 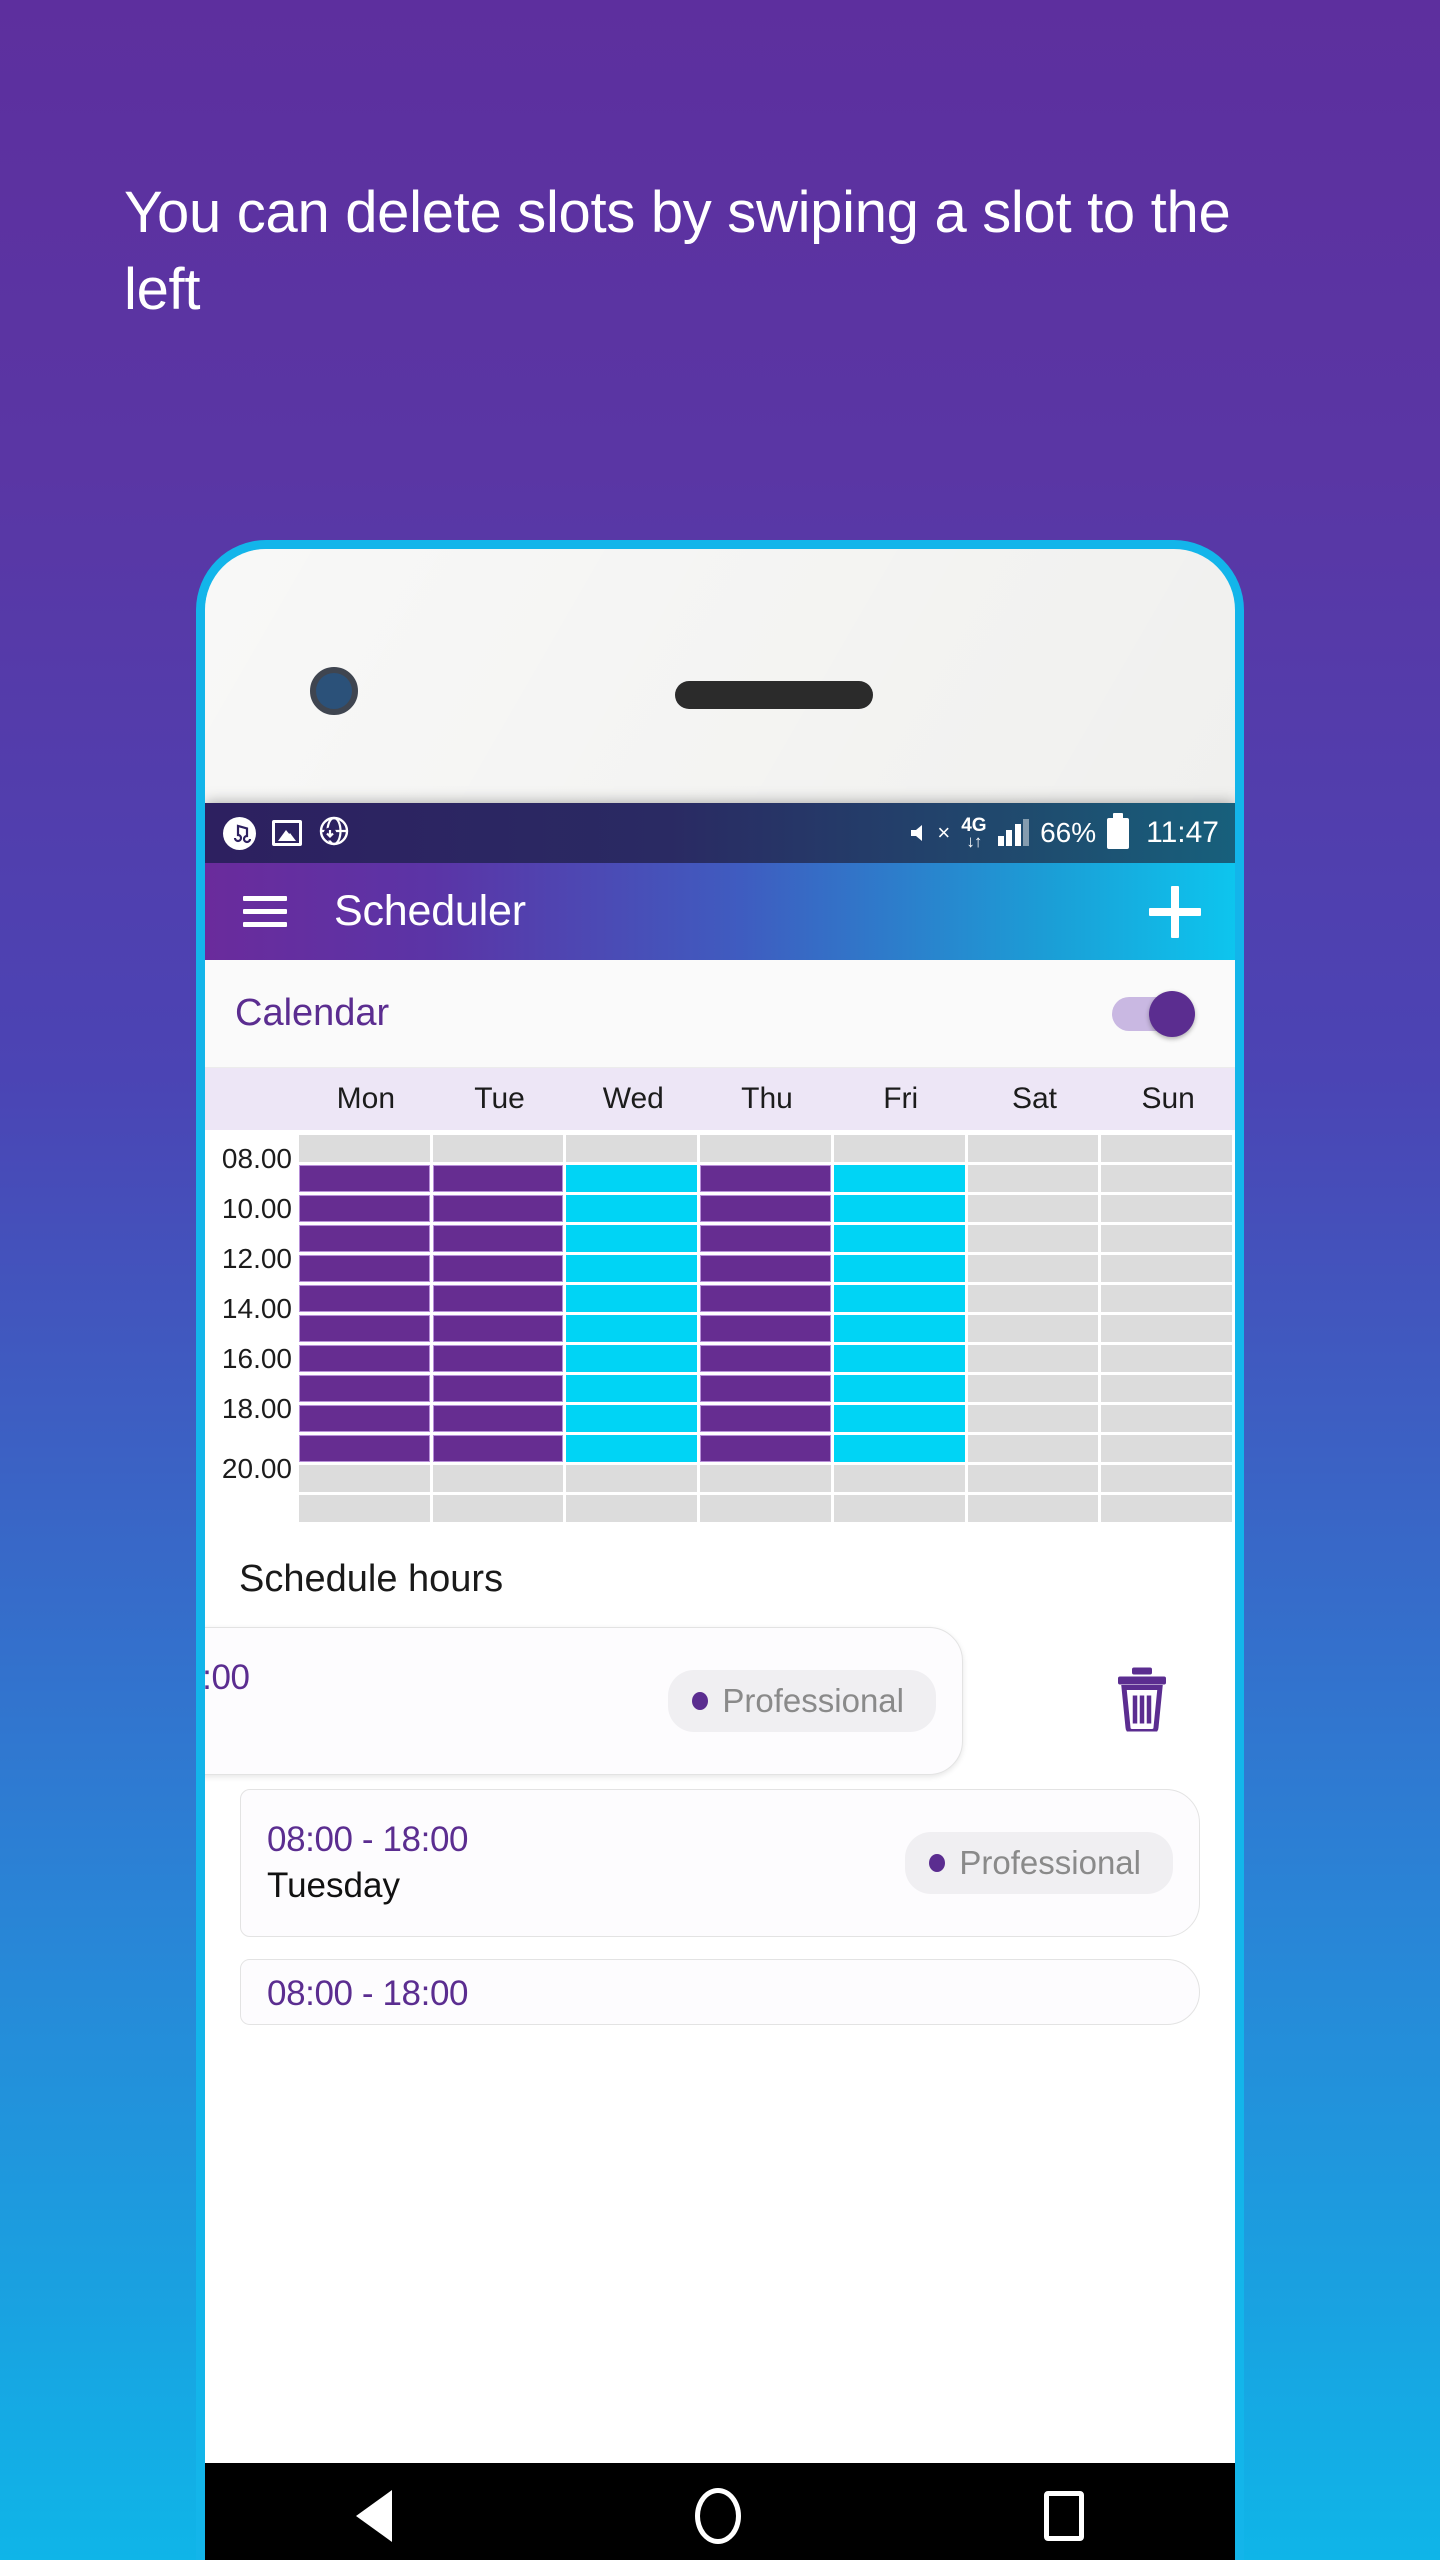 I want to click on list-item: 08:00 - 18:00 Tuesday Professional, so click(x=720, y=1863).